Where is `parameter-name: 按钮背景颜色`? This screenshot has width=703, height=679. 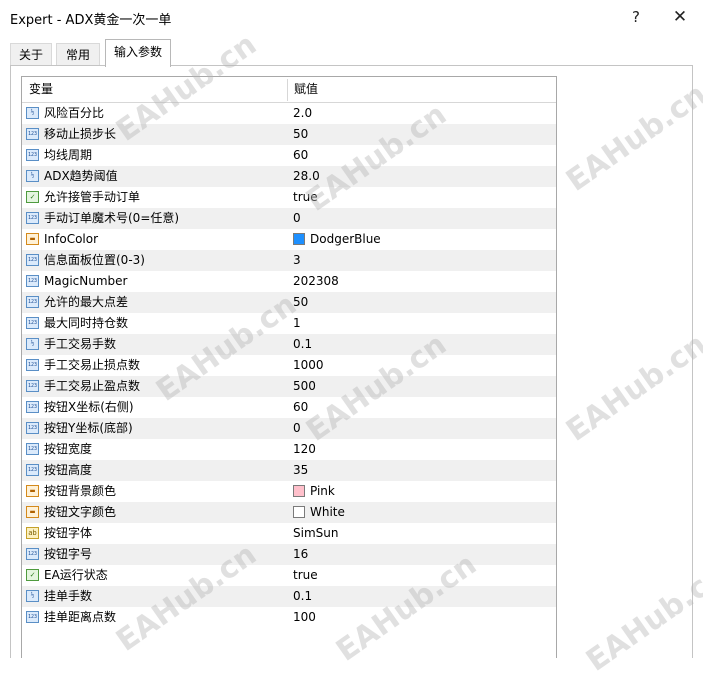
parameter-name: 按钮背景颜色 is located at coordinates (80, 491).